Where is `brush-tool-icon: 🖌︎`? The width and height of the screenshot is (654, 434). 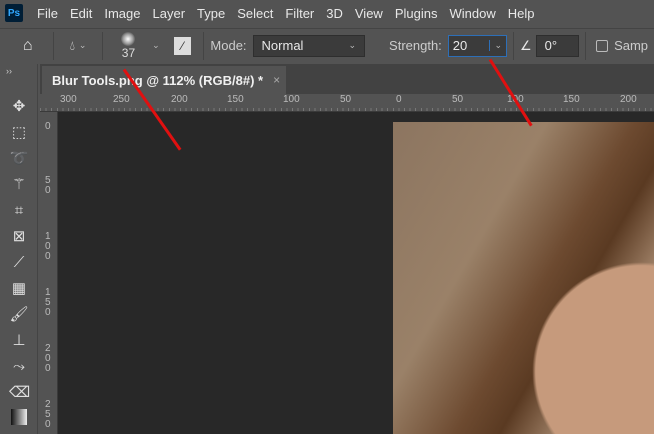 brush-tool-icon: 🖌︎ is located at coordinates (19, 315).